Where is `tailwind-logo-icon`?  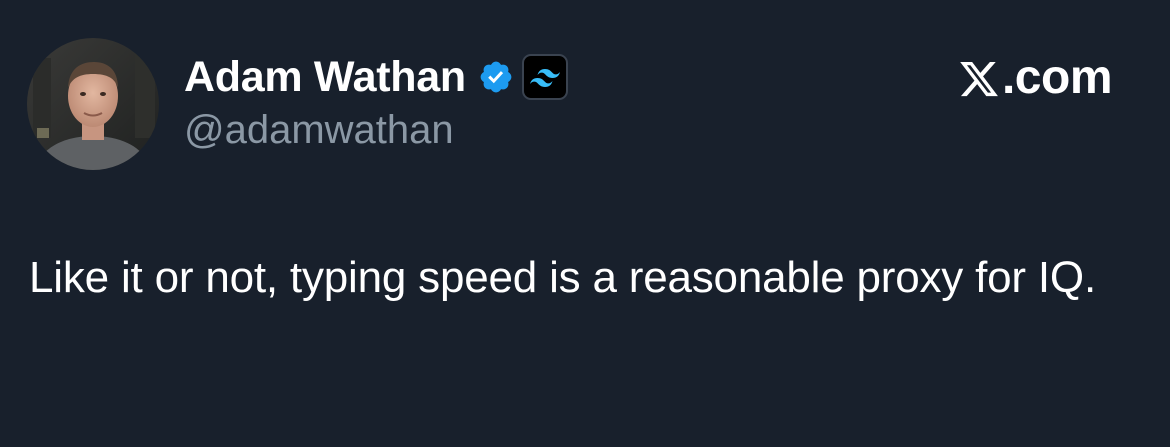 tailwind-logo-icon is located at coordinates (544, 77).